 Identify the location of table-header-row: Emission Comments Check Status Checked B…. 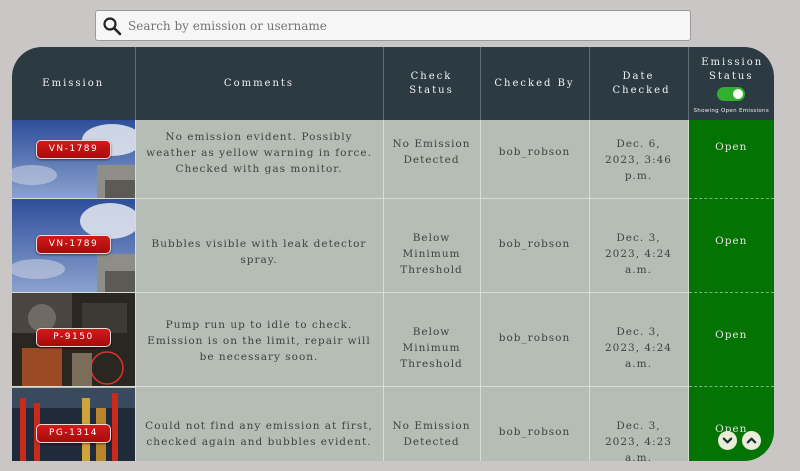
(393, 83).